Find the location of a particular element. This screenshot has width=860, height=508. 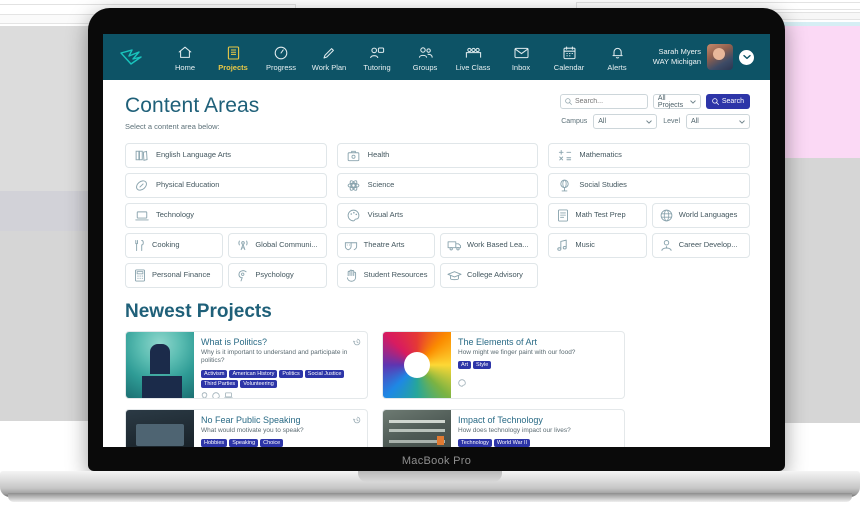

nav-item-inbox: Inbox is located at coordinates (521, 57).